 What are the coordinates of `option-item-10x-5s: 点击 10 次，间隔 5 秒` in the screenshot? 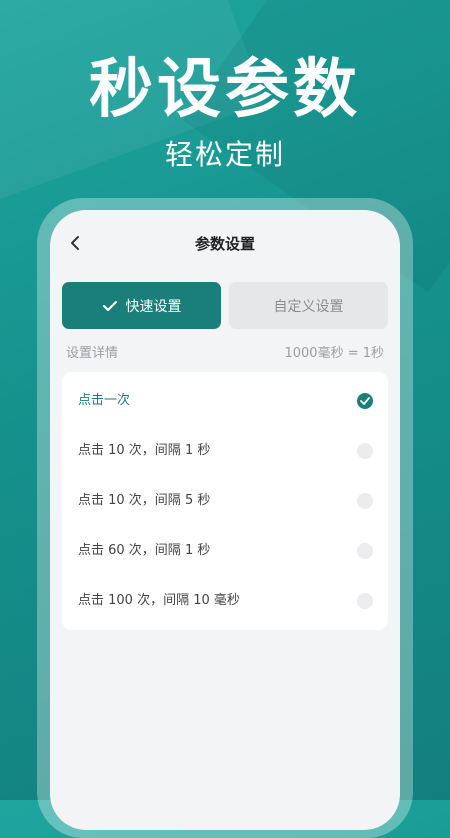 It's located at (225, 501).